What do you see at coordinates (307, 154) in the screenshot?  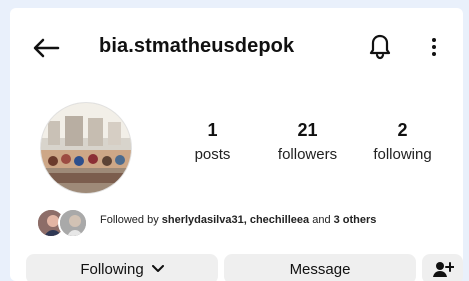 I see `followers-label: followers` at bounding box center [307, 154].